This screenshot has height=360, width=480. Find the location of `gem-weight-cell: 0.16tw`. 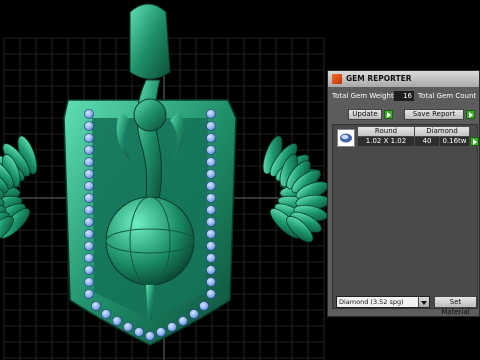

gem-weight-cell: 0.16tw is located at coordinates (454, 141).